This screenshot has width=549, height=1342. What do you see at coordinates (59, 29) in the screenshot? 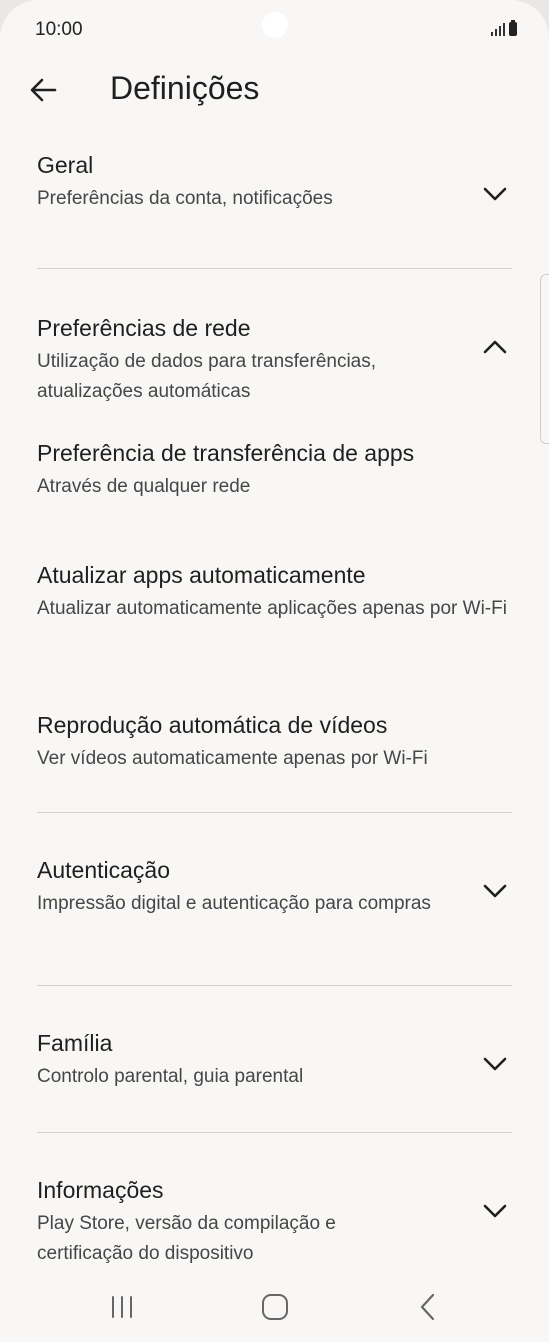
I see `status-time: 10:00` at bounding box center [59, 29].